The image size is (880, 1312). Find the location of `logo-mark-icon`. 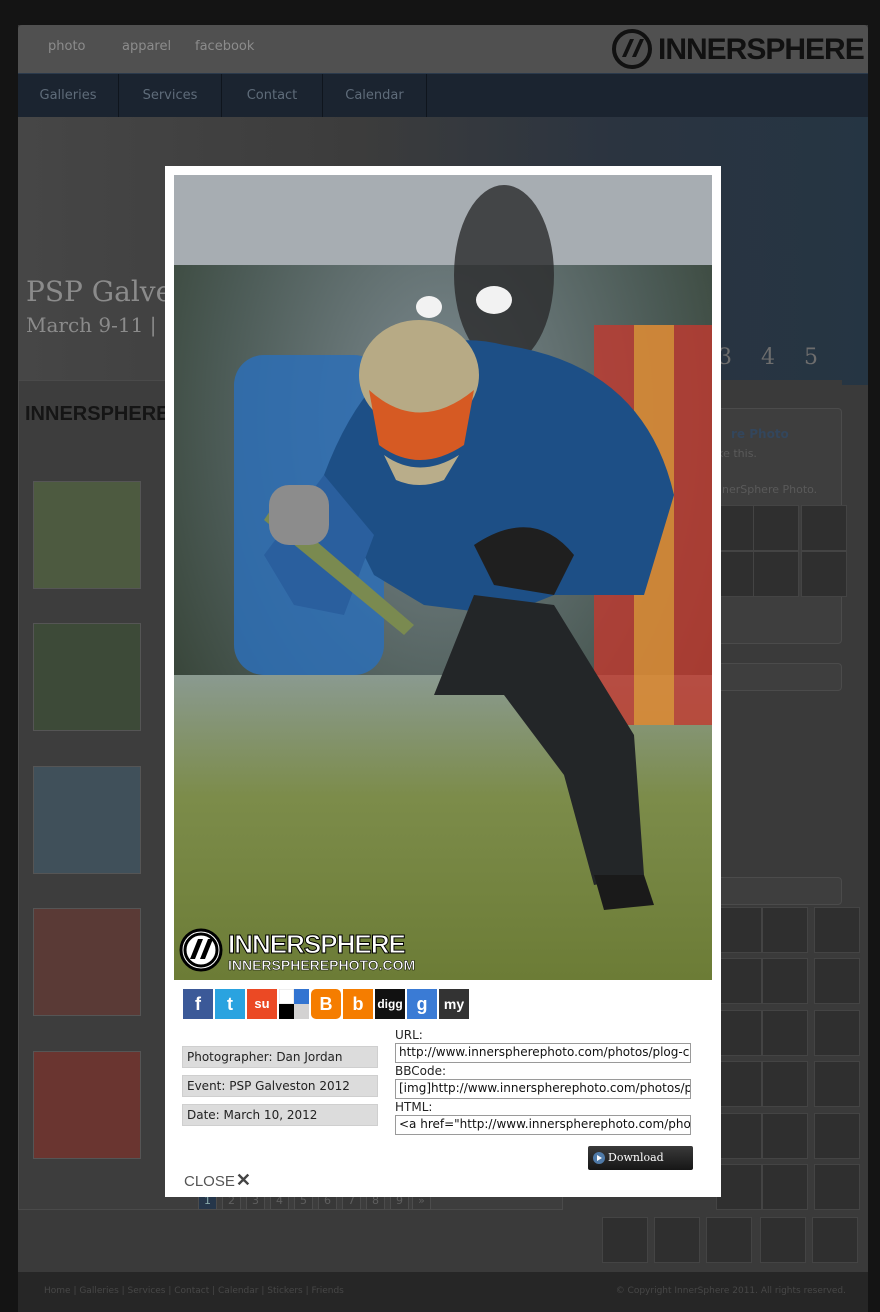

logo-mark-icon is located at coordinates (632, 49).